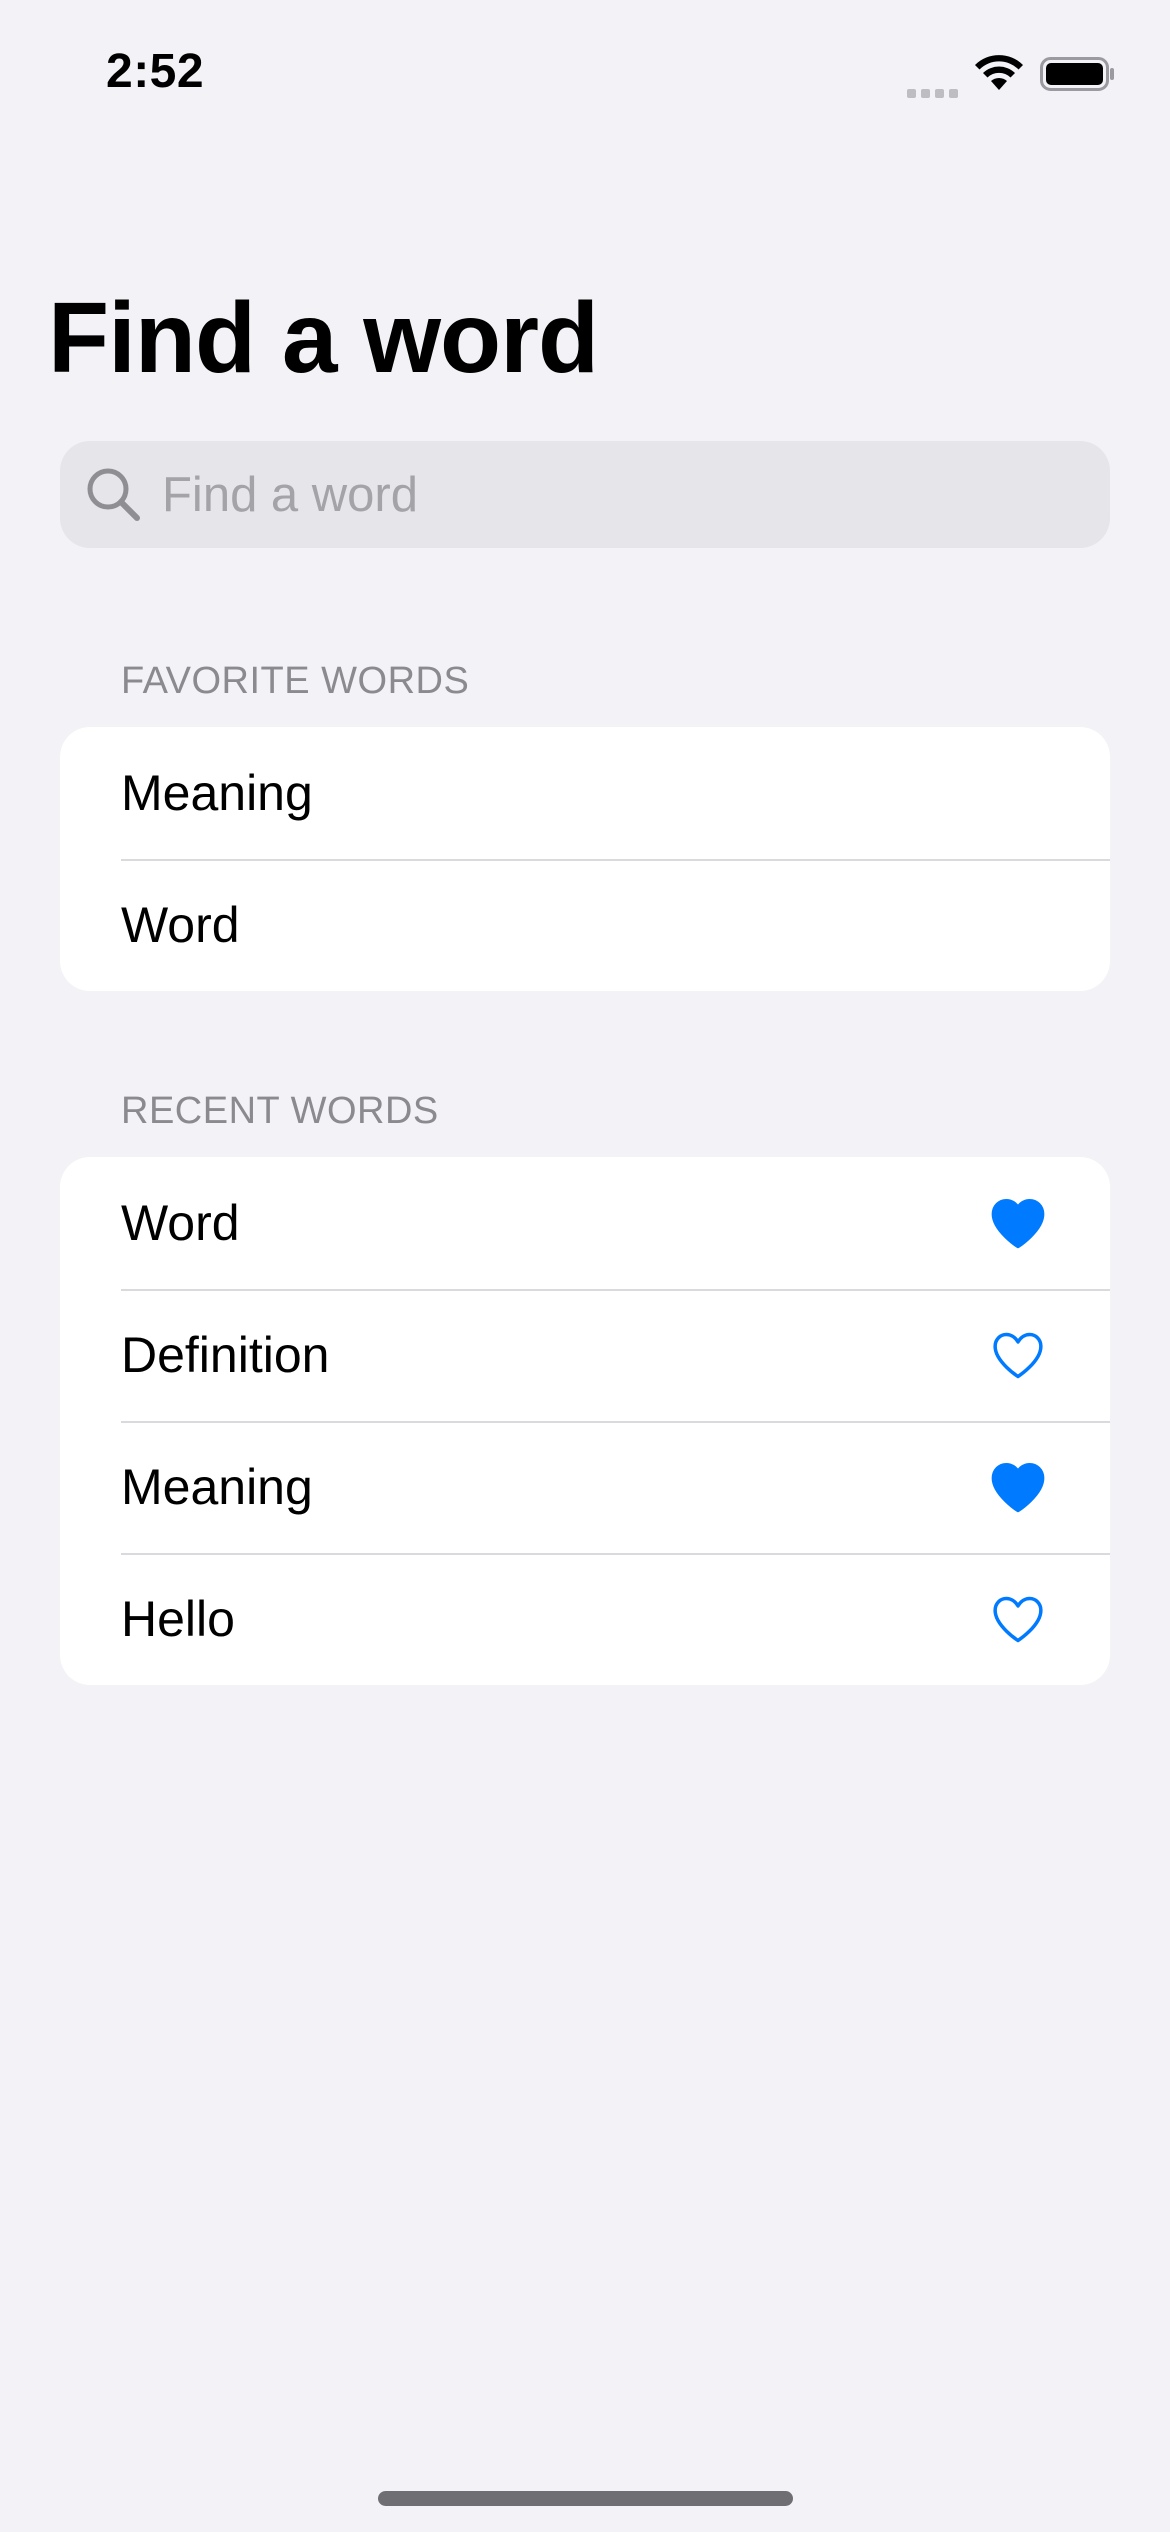  Describe the element at coordinates (295, 681) in the screenshot. I see `favorite-words-header: FAVORITE WORDS` at that location.